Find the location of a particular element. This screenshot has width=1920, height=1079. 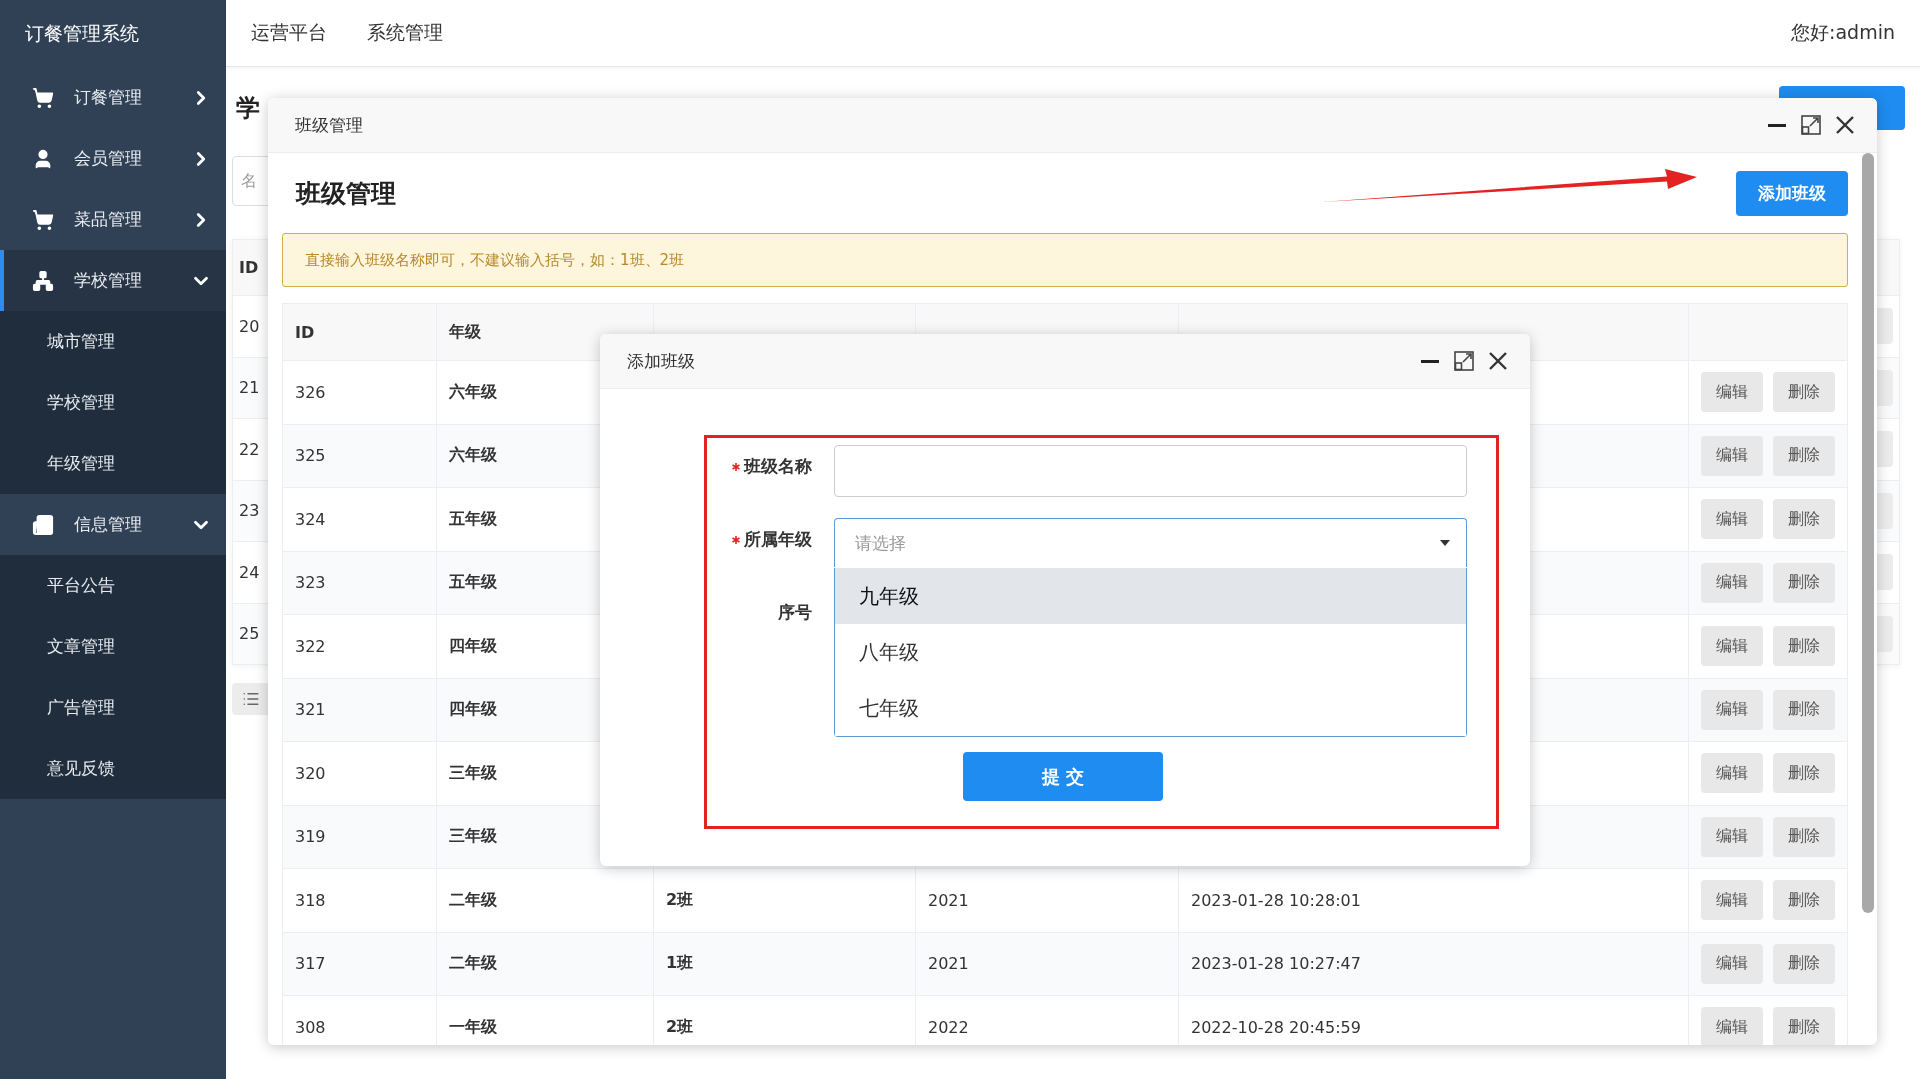

top-nav-link: 运营平台 is located at coordinates (289, 33).